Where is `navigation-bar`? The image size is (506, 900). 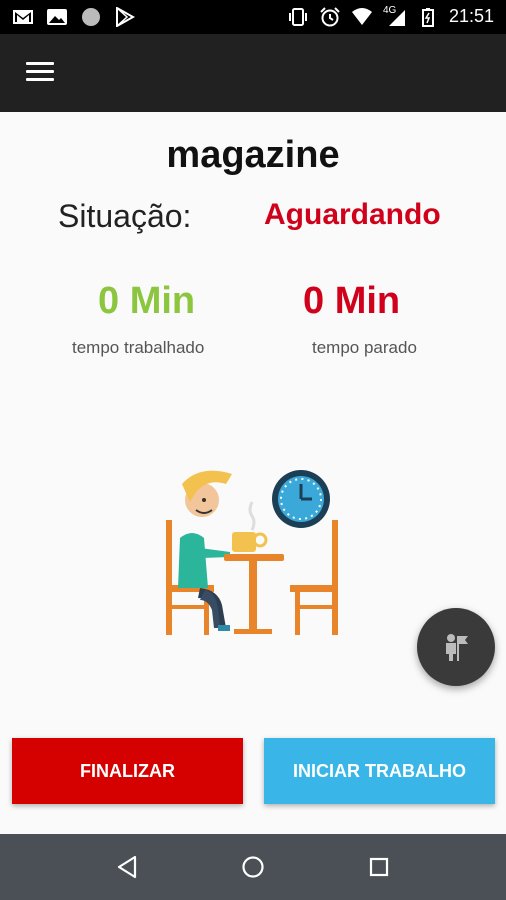 navigation-bar is located at coordinates (253, 867).